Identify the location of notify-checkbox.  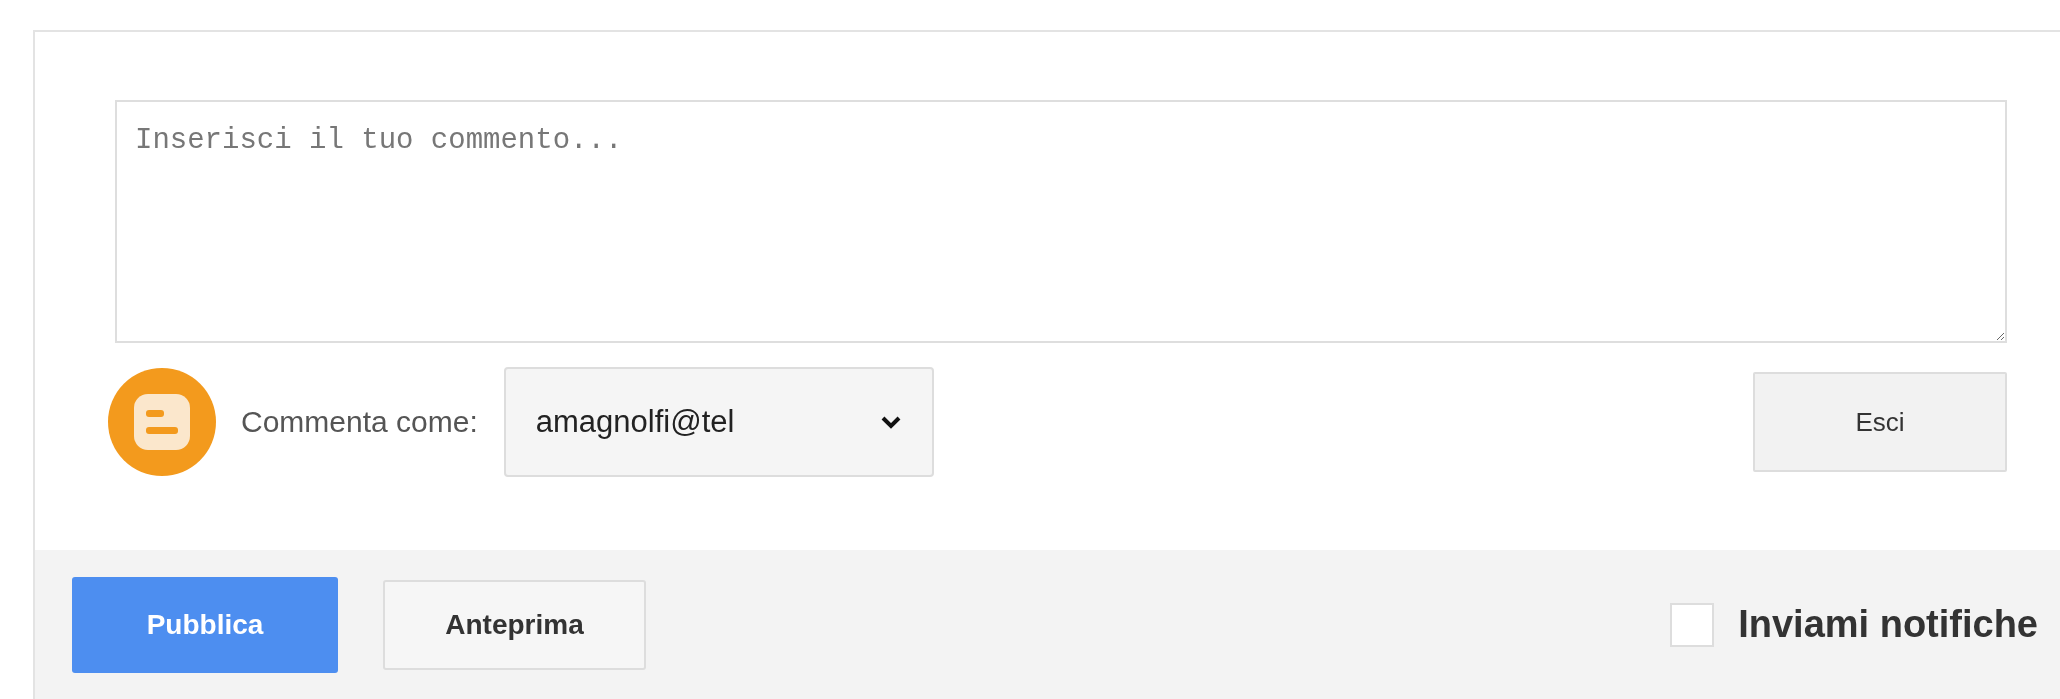
(1692, 624).